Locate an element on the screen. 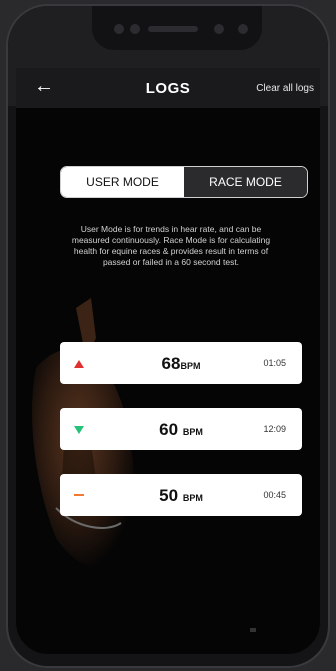 This screenshot has width=336, height=671. log-time: 01:05 is located at coordinates (274, 363).